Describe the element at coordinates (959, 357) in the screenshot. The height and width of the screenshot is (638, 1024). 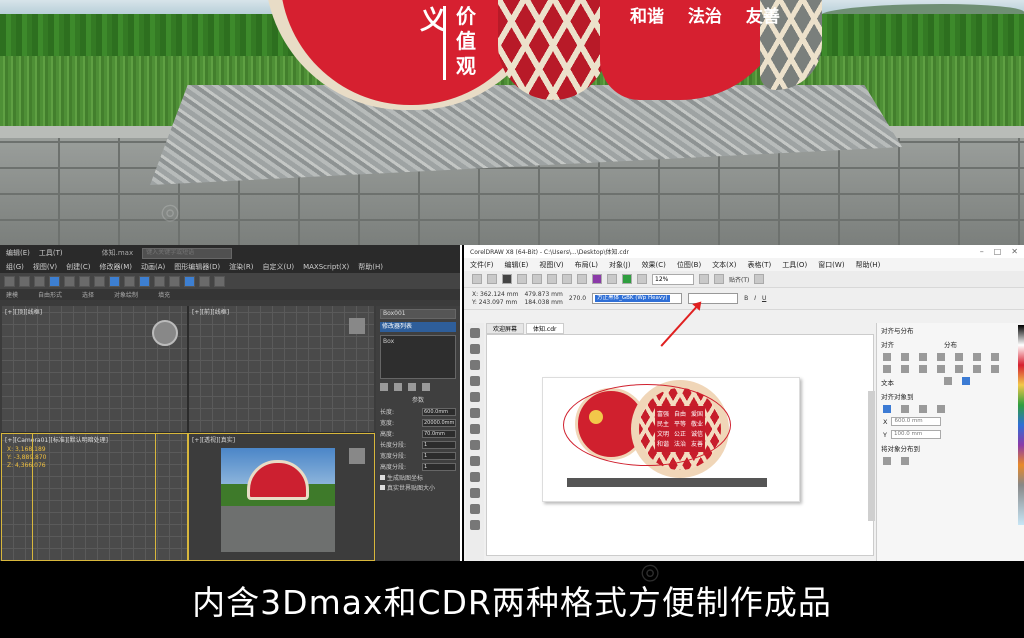
I see `distribute-center-icon` at that location.